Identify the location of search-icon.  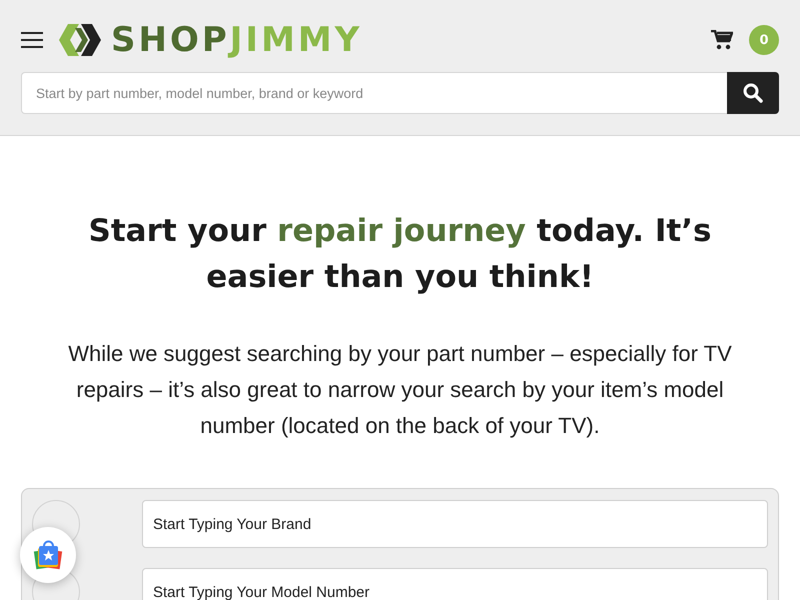
(753, 93).